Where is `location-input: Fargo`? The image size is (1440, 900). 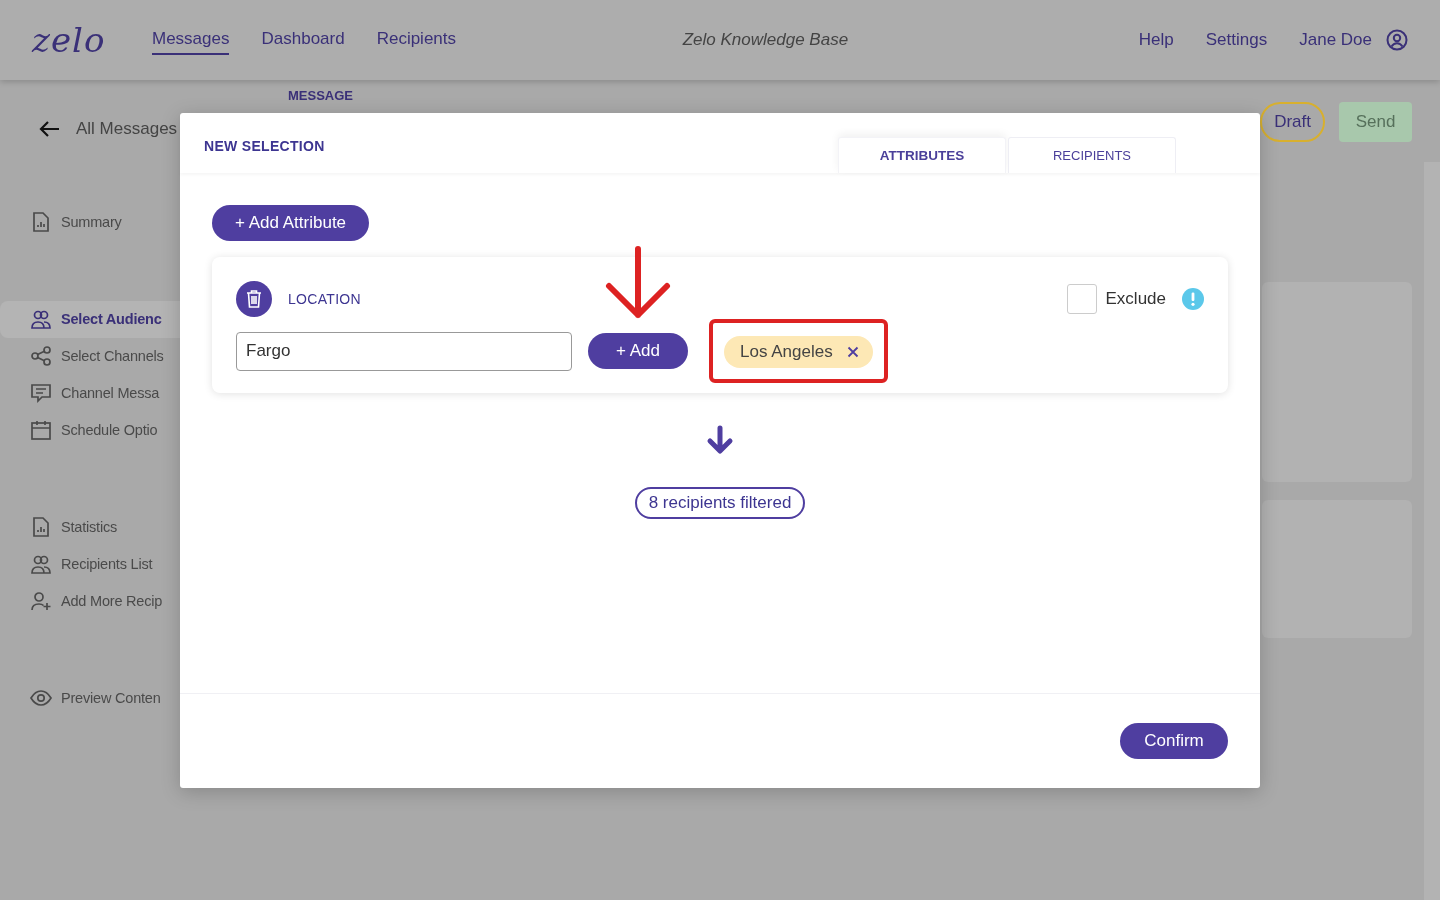 location-input: Fargo is located at coordinates (404, 351).